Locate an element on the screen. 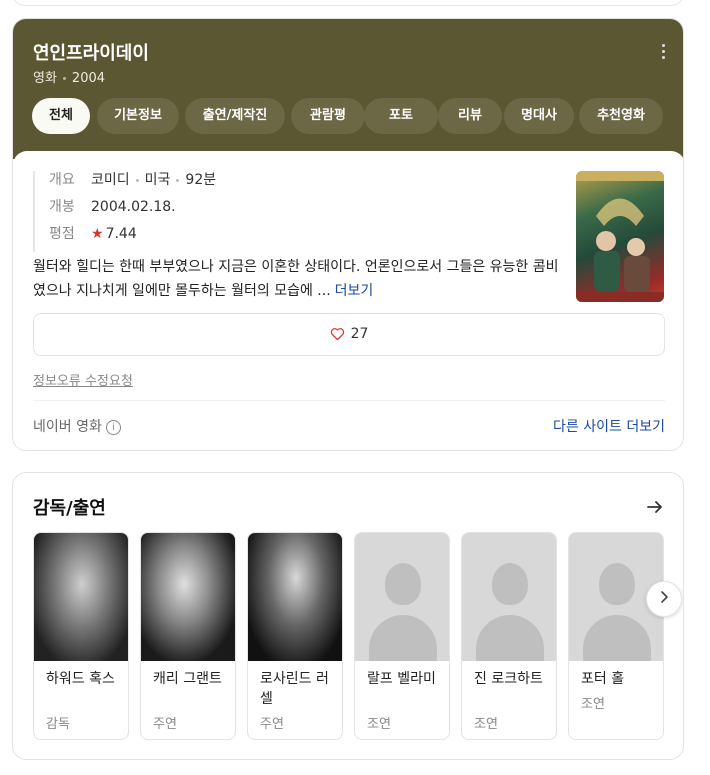 The height and width of the screenshot is (775, 710). tab-quotes: 명대사 is located at coordinates (539, 116).